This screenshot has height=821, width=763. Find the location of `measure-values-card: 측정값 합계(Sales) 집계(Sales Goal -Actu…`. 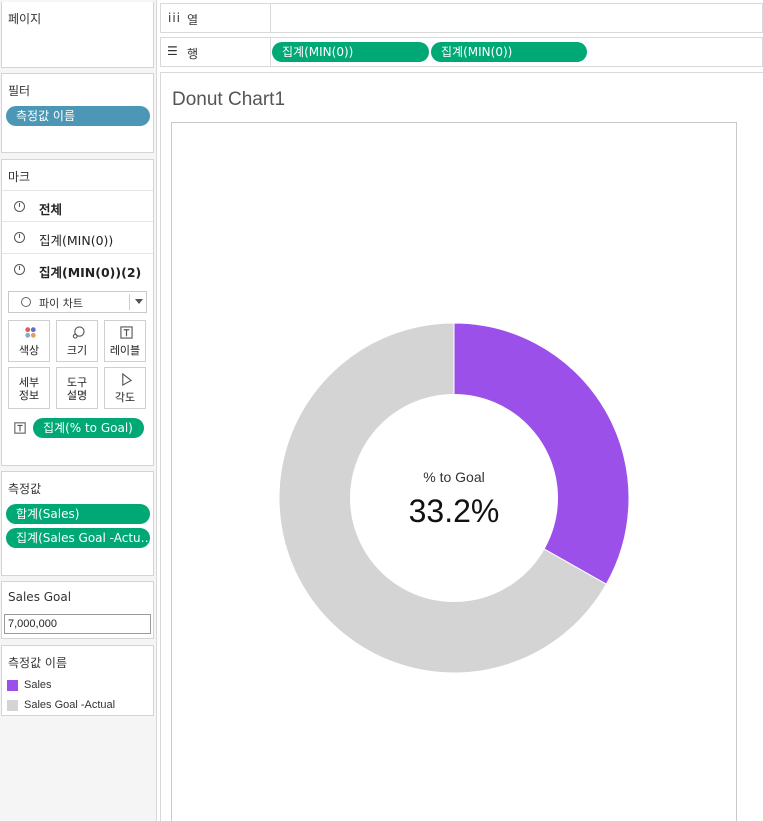

measure-values-card: 측정값 합계(Sales) 집계(Sales Goal -Actu… is located at coordinates (77, 523).